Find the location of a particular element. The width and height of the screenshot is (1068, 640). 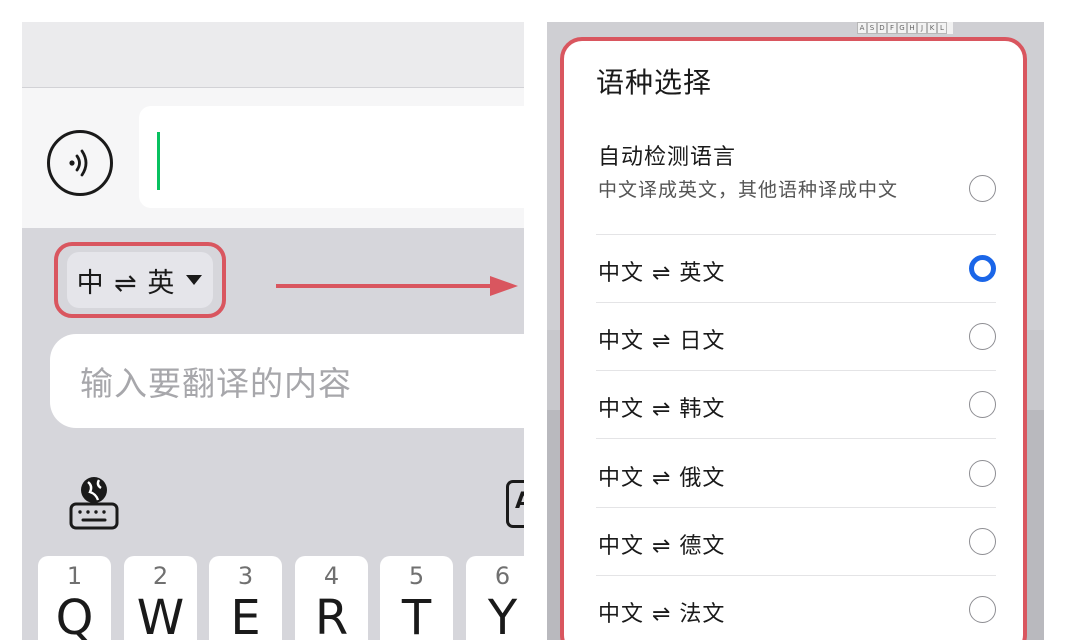

key-number: 3 is located at coordinates (245, 576).